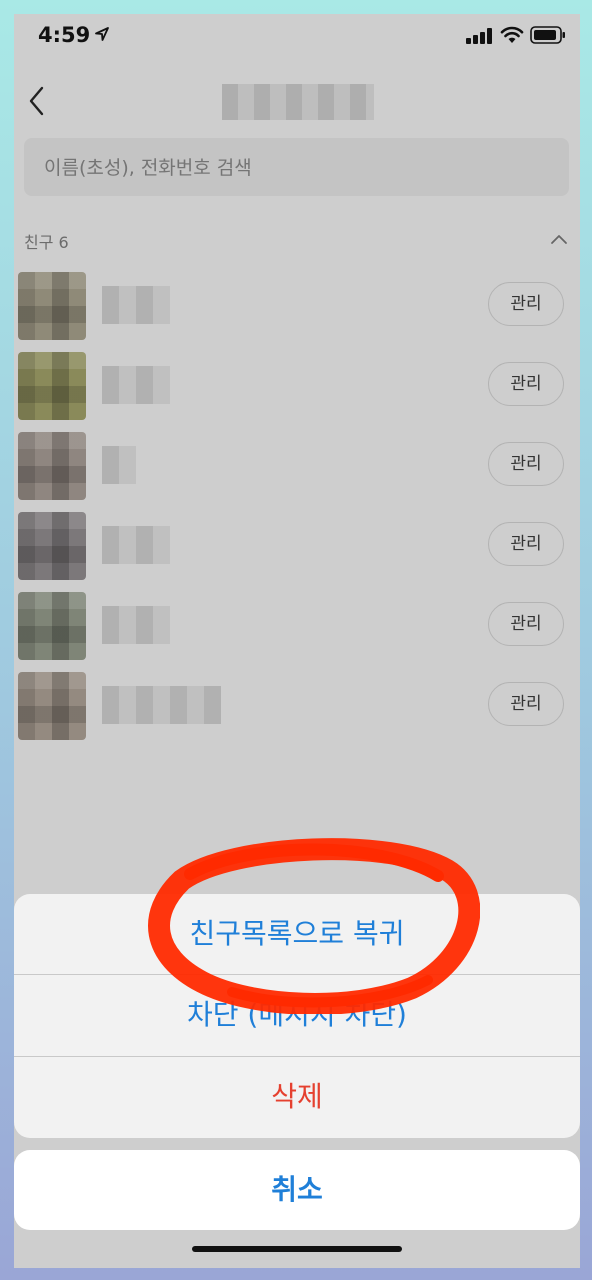 This screenshot has width=592, height=1280. I want to click on restore-to-friends-button: 친구목록으로 복귀, so click(297, 934).